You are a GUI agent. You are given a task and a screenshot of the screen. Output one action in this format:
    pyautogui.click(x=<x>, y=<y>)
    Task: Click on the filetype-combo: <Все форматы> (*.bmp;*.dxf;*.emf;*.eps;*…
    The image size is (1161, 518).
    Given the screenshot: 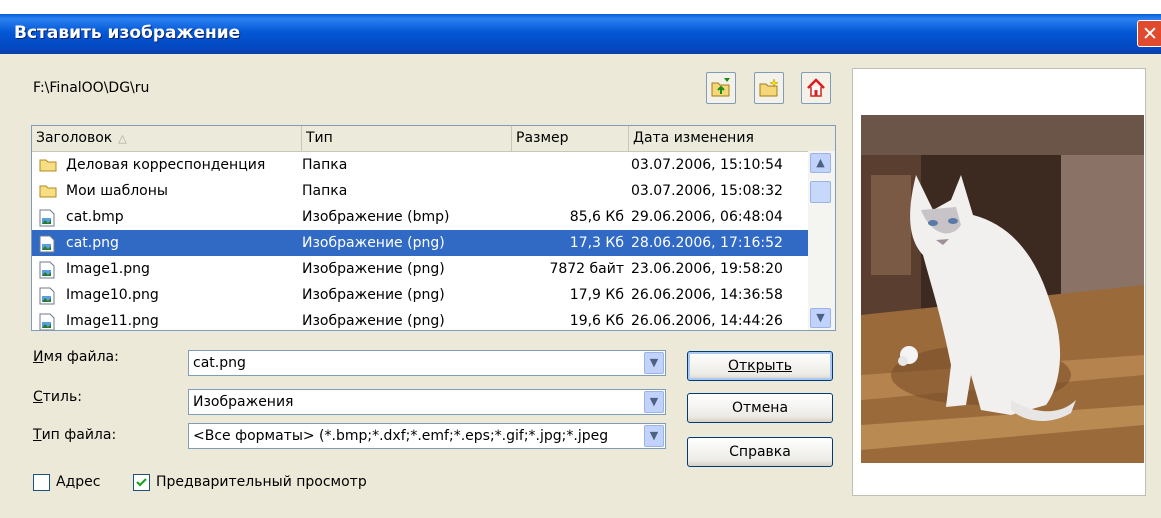 What is the action you would take?
    pyautogui.click(x=427, y=436)
    